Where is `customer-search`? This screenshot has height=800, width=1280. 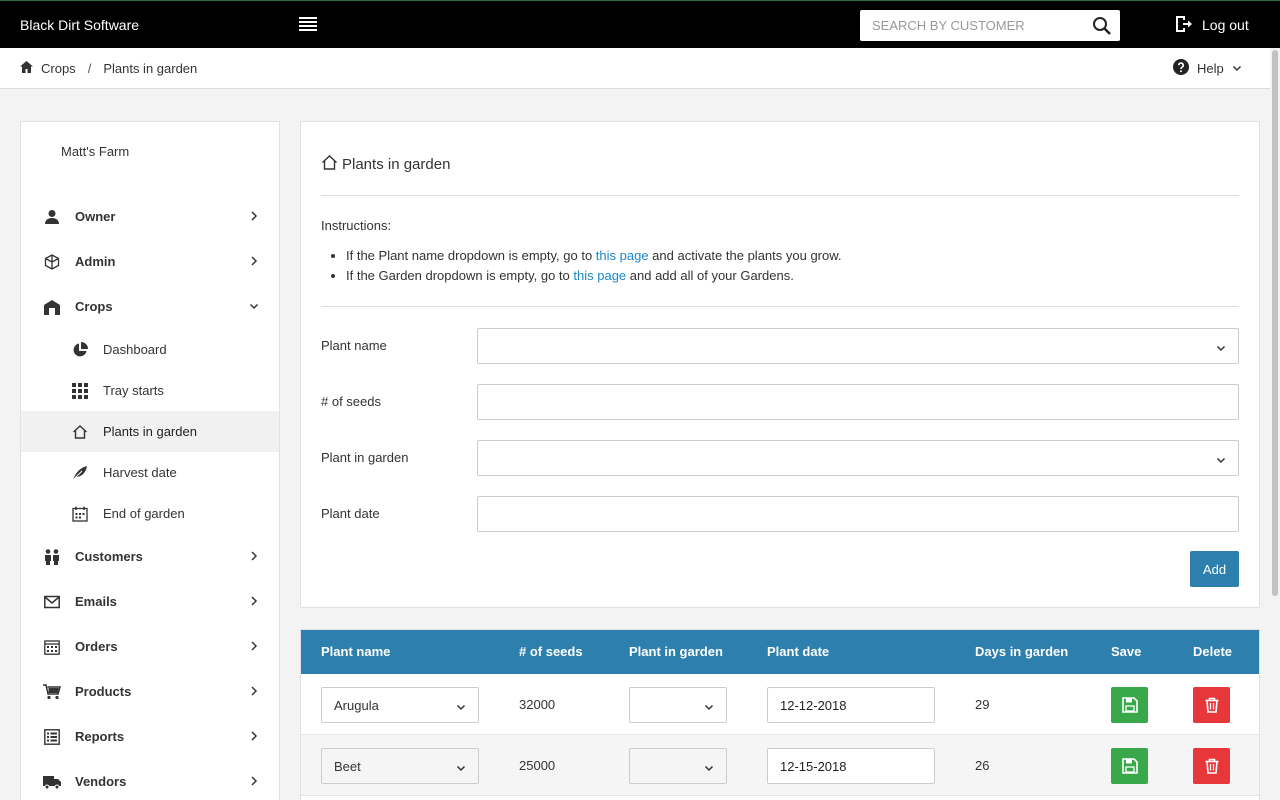
customer-search is located at coordinates (990, 25).